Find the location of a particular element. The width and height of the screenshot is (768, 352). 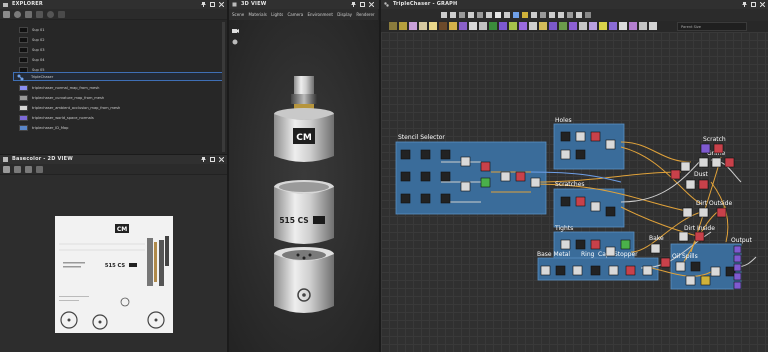

basecolor-texture-preview: CM 515 CS is located at coordinates (114, 274).